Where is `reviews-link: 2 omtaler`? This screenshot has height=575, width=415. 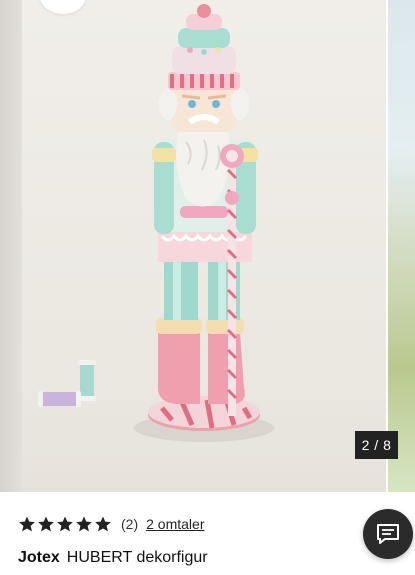
reviews-link: 2 omtaler is located at coordinates (175, 524).